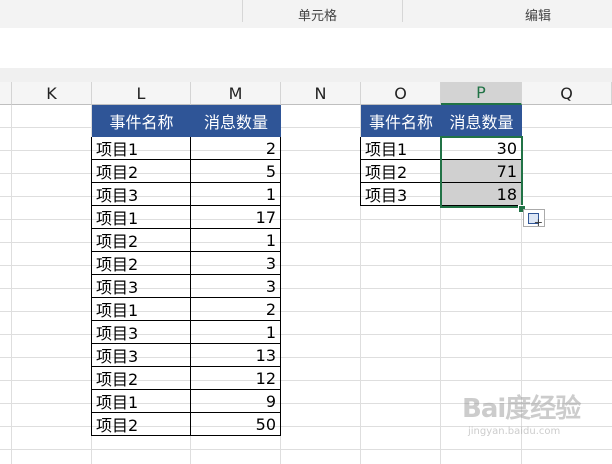 Image resolution: width=612 pixels, height=464 pixels. Describe the element at coordinates (481, 121) in the screenshot. I see `table2-header-count: 消息数量` at that location.